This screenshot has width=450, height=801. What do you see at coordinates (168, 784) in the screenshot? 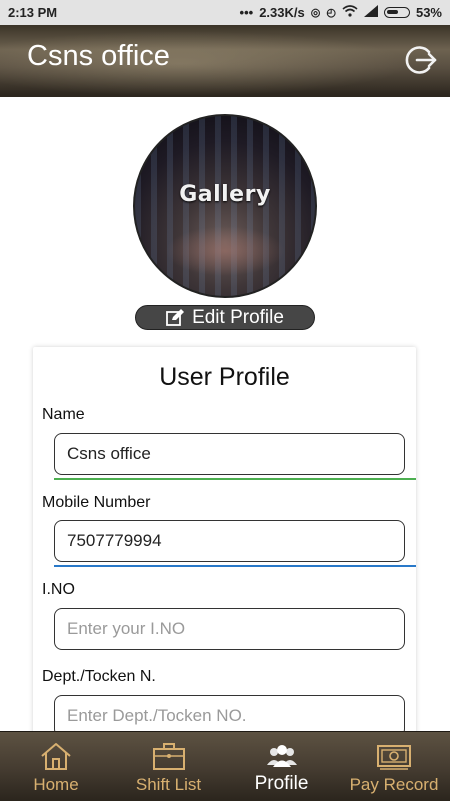
I see `nav-shift-list-label: Shift List` at bounding box center [168, 784].